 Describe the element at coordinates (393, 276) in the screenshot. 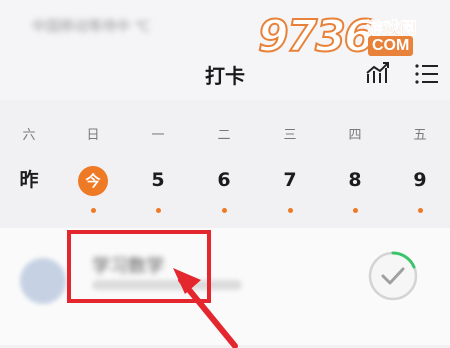

I see `checkin-button` at that location.